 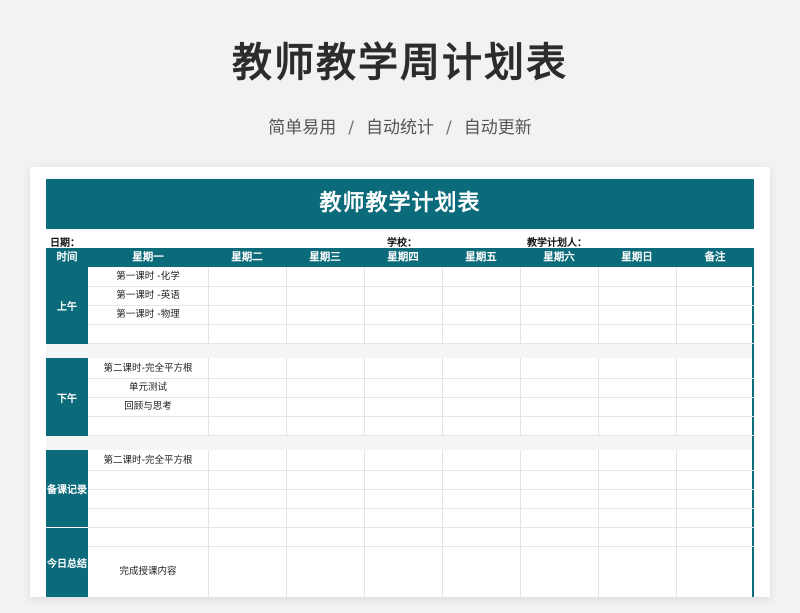 What do you see at coordinates (148, 276) in the screenshot?
I see `schedule-cell: 第一课时 -化学` at bounding box center [148, 276].